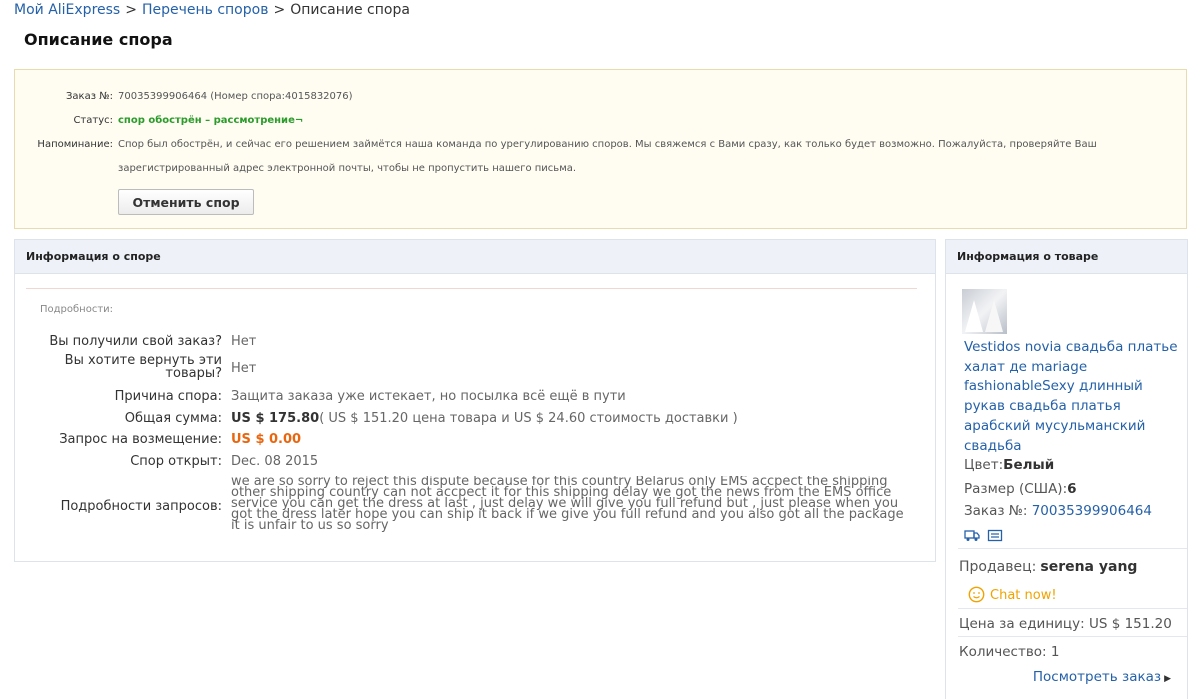 The height and width of the screenshot is (699, 1200). What do you see at coordinates (275, 418) in the screenshot?
I see `total-amount: US $ 175.80` at bounding box center [275, 418].